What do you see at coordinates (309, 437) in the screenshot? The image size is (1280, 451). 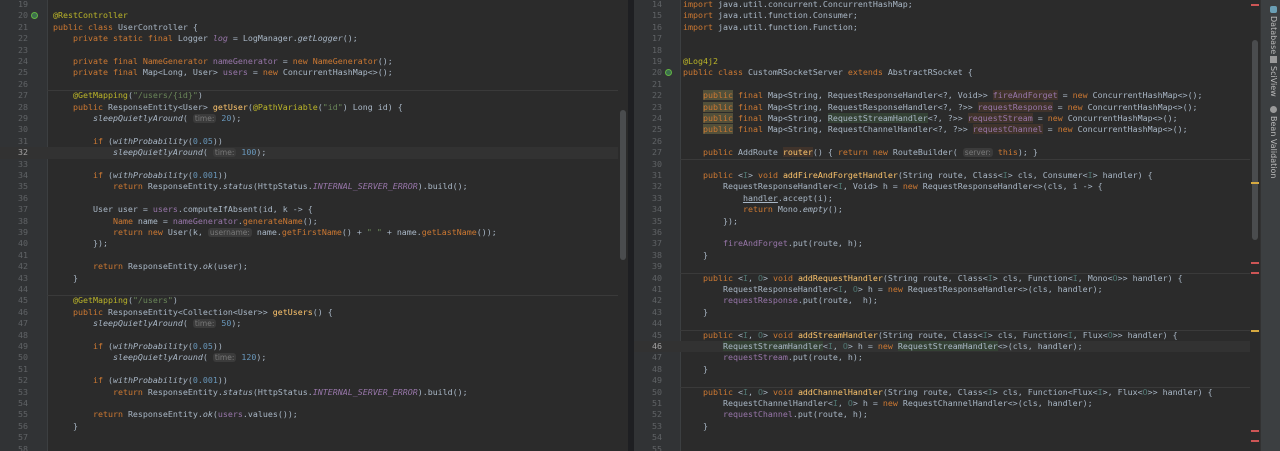 I see `code-line: 57` at bounding box center [309, 437].